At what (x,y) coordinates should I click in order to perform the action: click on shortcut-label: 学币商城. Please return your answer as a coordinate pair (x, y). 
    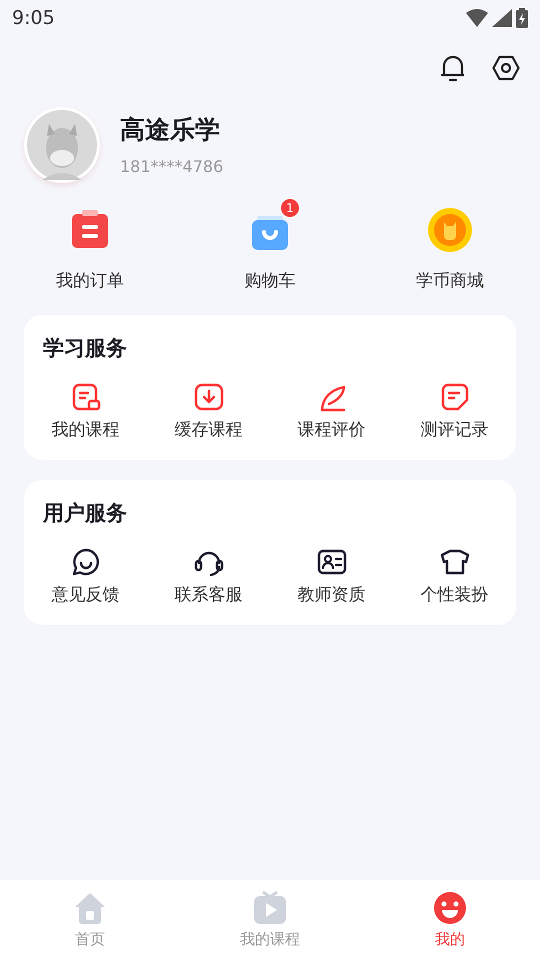
    Looking at the image, I should click on (450, 281).